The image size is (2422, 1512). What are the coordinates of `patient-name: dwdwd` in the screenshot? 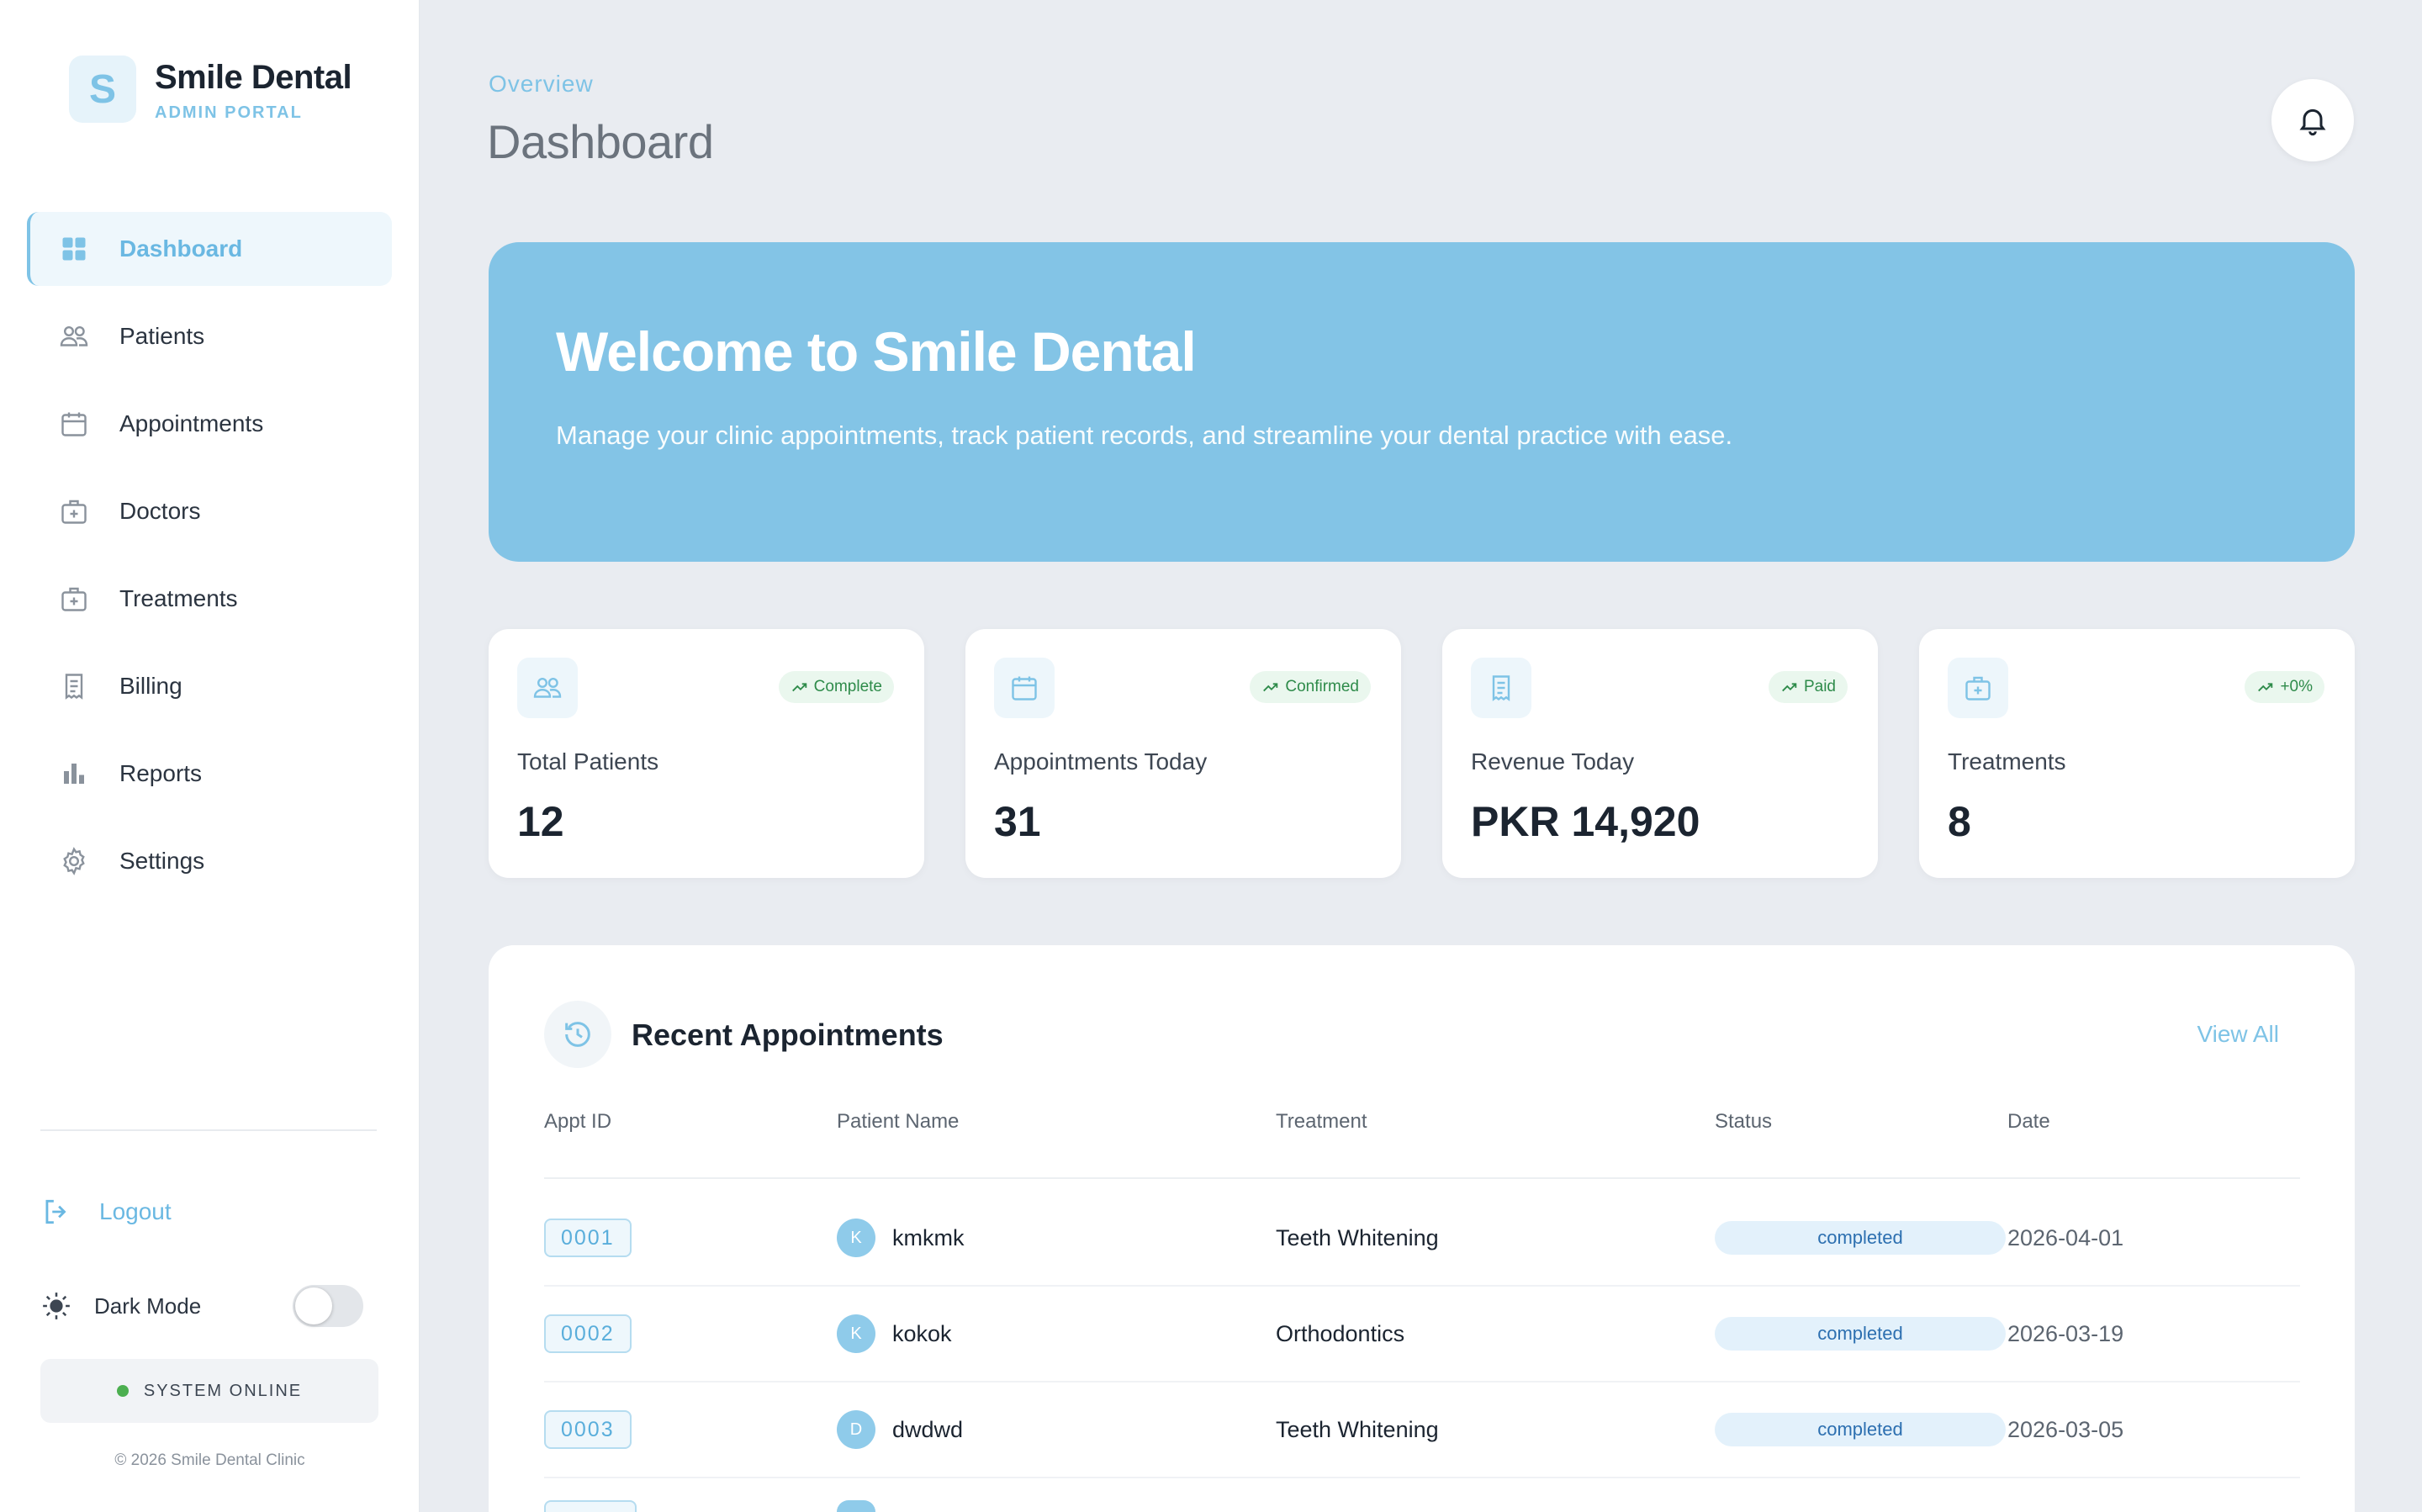 It's located at (928, 1429).